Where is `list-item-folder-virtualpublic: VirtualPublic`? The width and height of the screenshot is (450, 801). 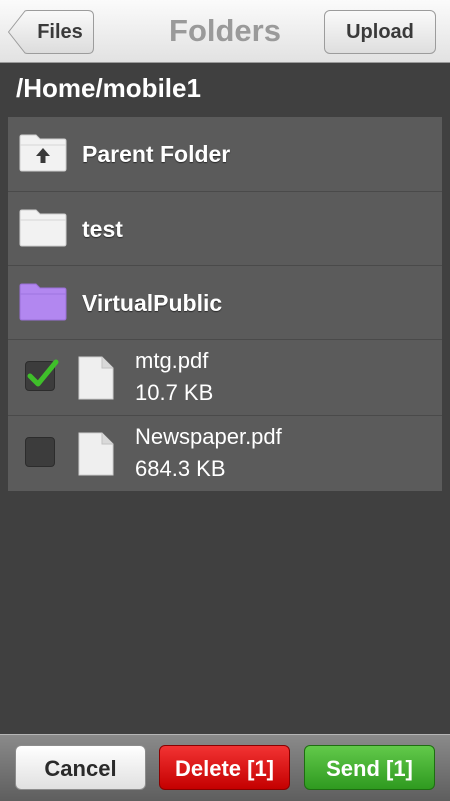 list-item-folder-virtualpublic: VirtualPublic is located at coordinates (225, 302).